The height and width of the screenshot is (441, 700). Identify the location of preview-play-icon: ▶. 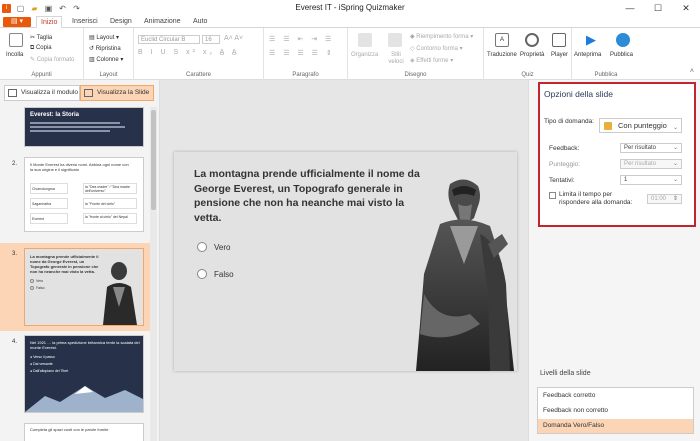
(591, 39).